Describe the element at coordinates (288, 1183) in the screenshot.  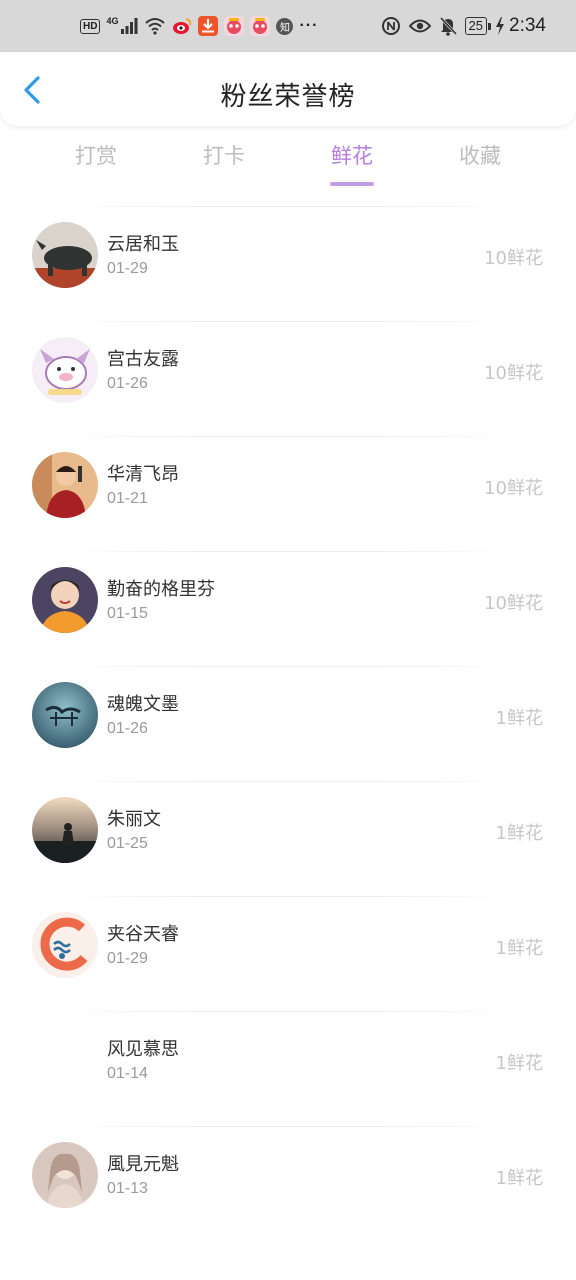
I see `list-item: 風見元魁 01-13 1鲜花` at that location.